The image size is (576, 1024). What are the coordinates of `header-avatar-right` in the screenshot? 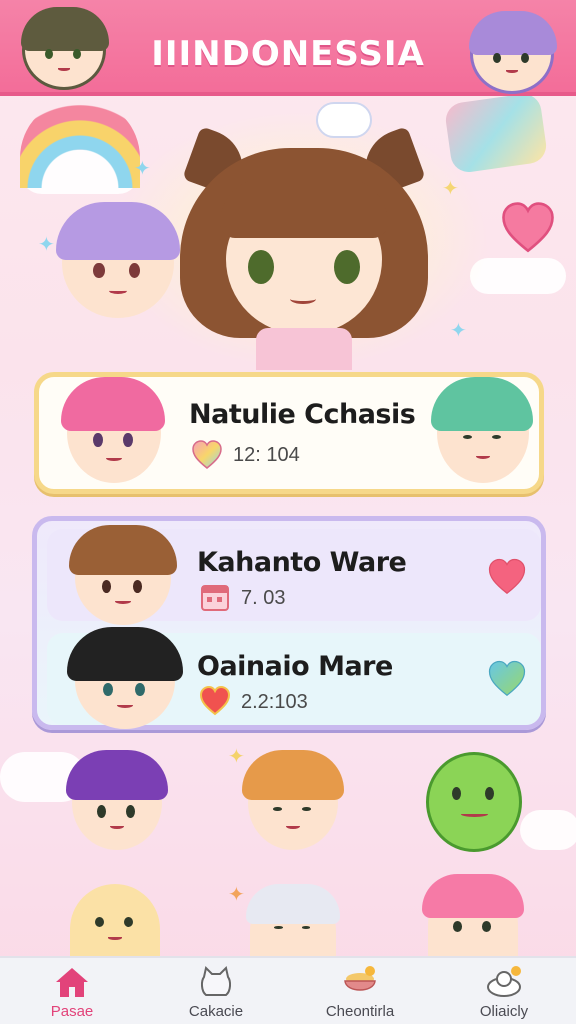 It's located at (513, 52).